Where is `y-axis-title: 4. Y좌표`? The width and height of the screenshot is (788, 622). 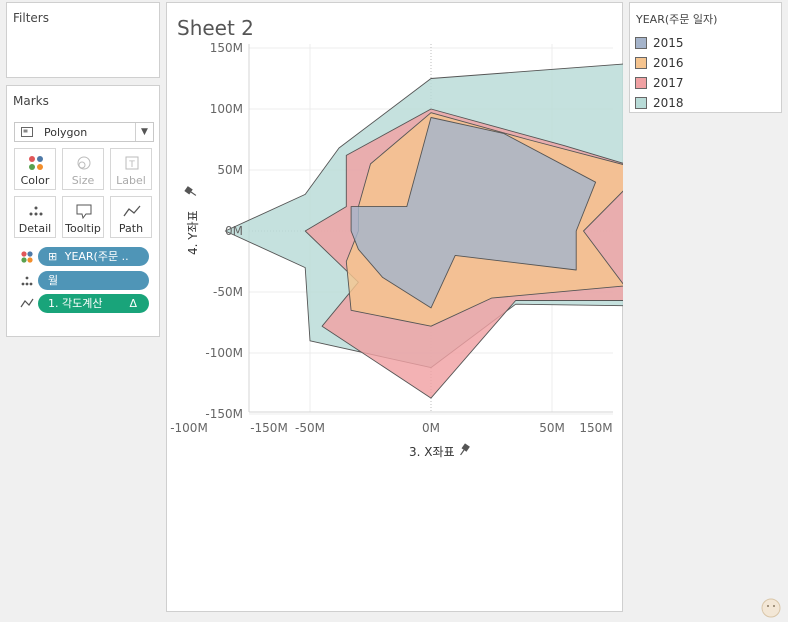
y-axis-title: 4. Y좌표 is located at coordinates (193, 232).